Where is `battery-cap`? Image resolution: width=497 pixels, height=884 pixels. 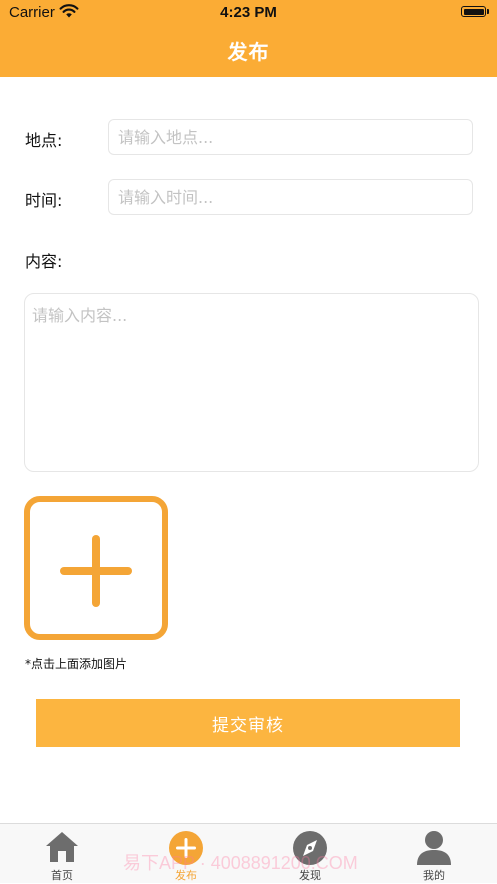 battery-cap is located at coordinates (488, 11).